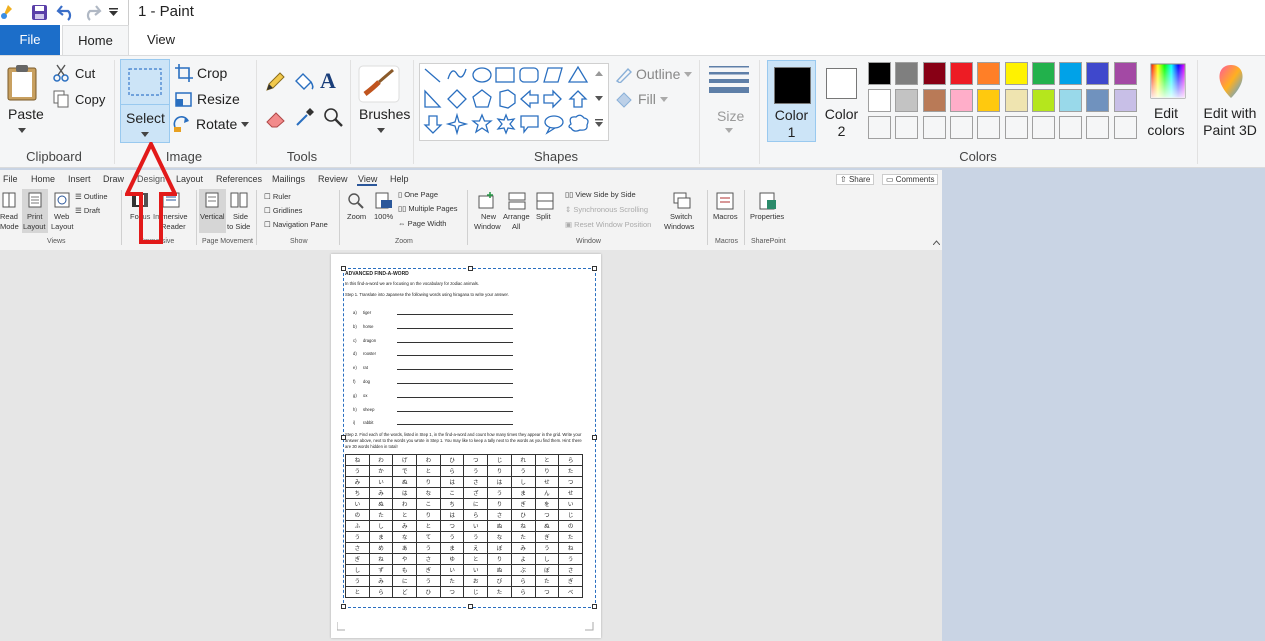 Image resolution: width=1265 pixels, height=641 pixels. I want to click on undo-icon, so click(66, 12).